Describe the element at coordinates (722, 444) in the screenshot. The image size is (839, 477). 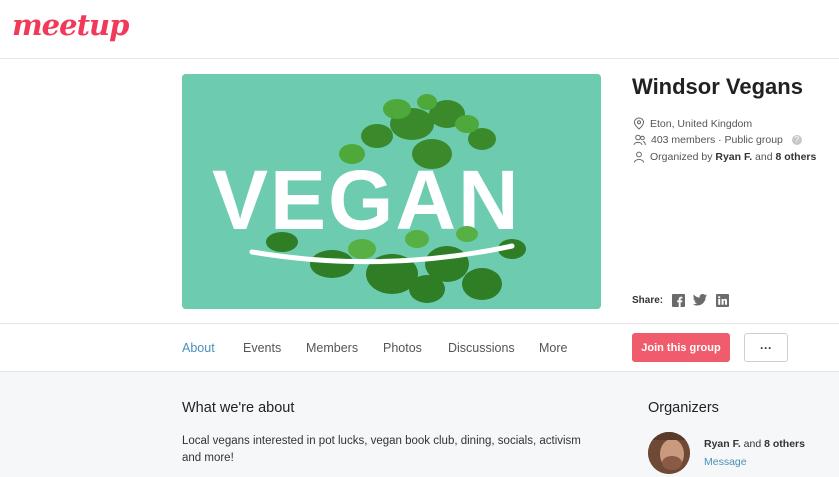
I see `organizer-primary-name: Ryan F.` at that location.